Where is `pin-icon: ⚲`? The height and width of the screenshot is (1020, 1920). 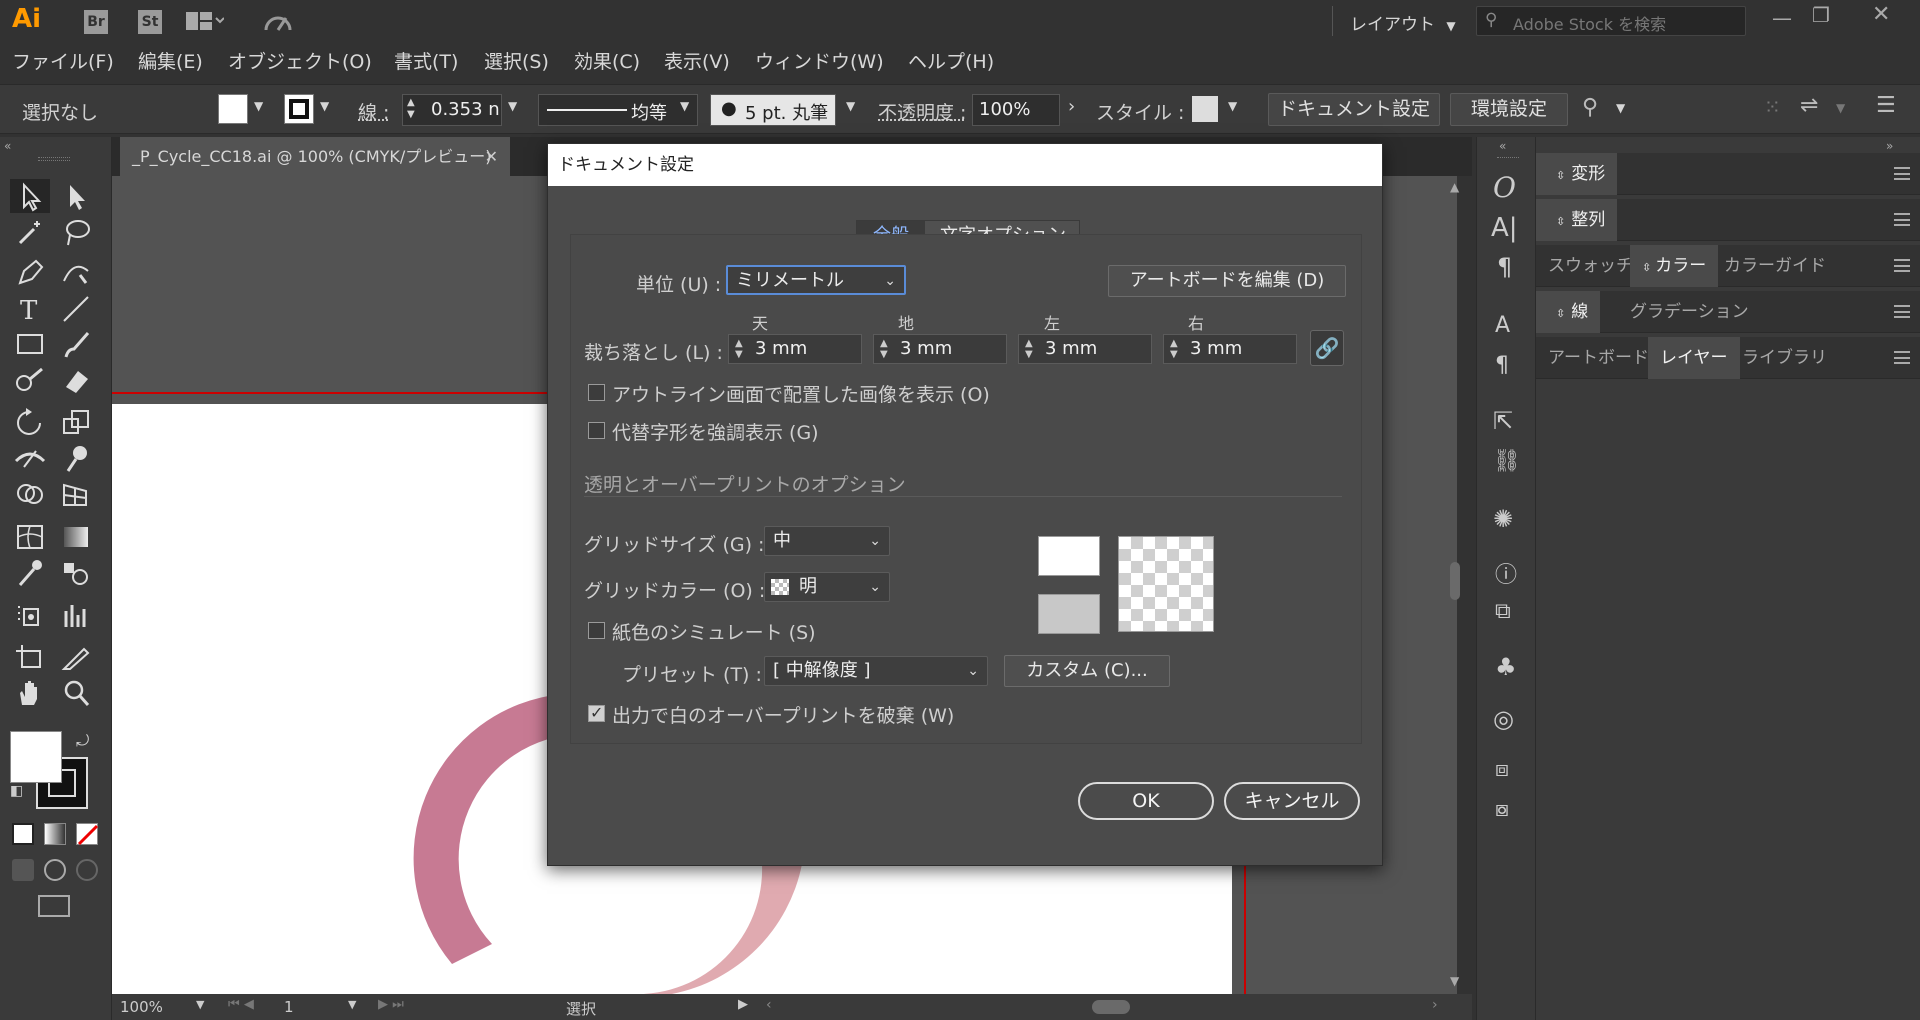 pin-icon: ⚲ is located at coordinates (1590, 107).